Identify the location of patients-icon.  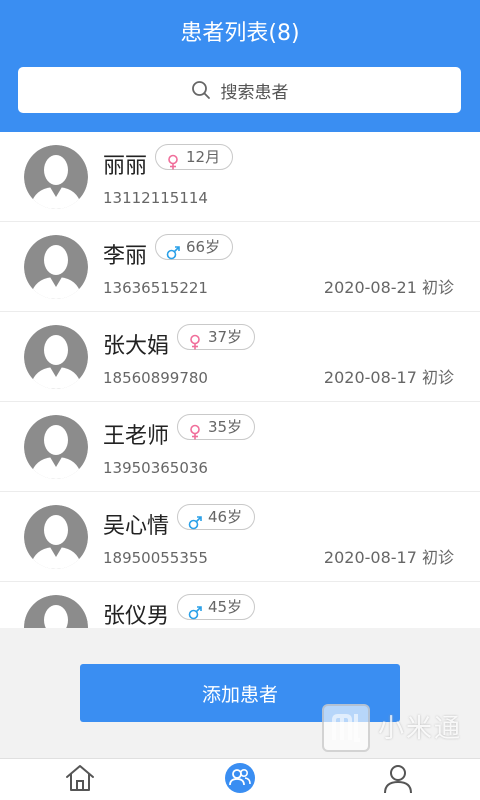
(240, 780).